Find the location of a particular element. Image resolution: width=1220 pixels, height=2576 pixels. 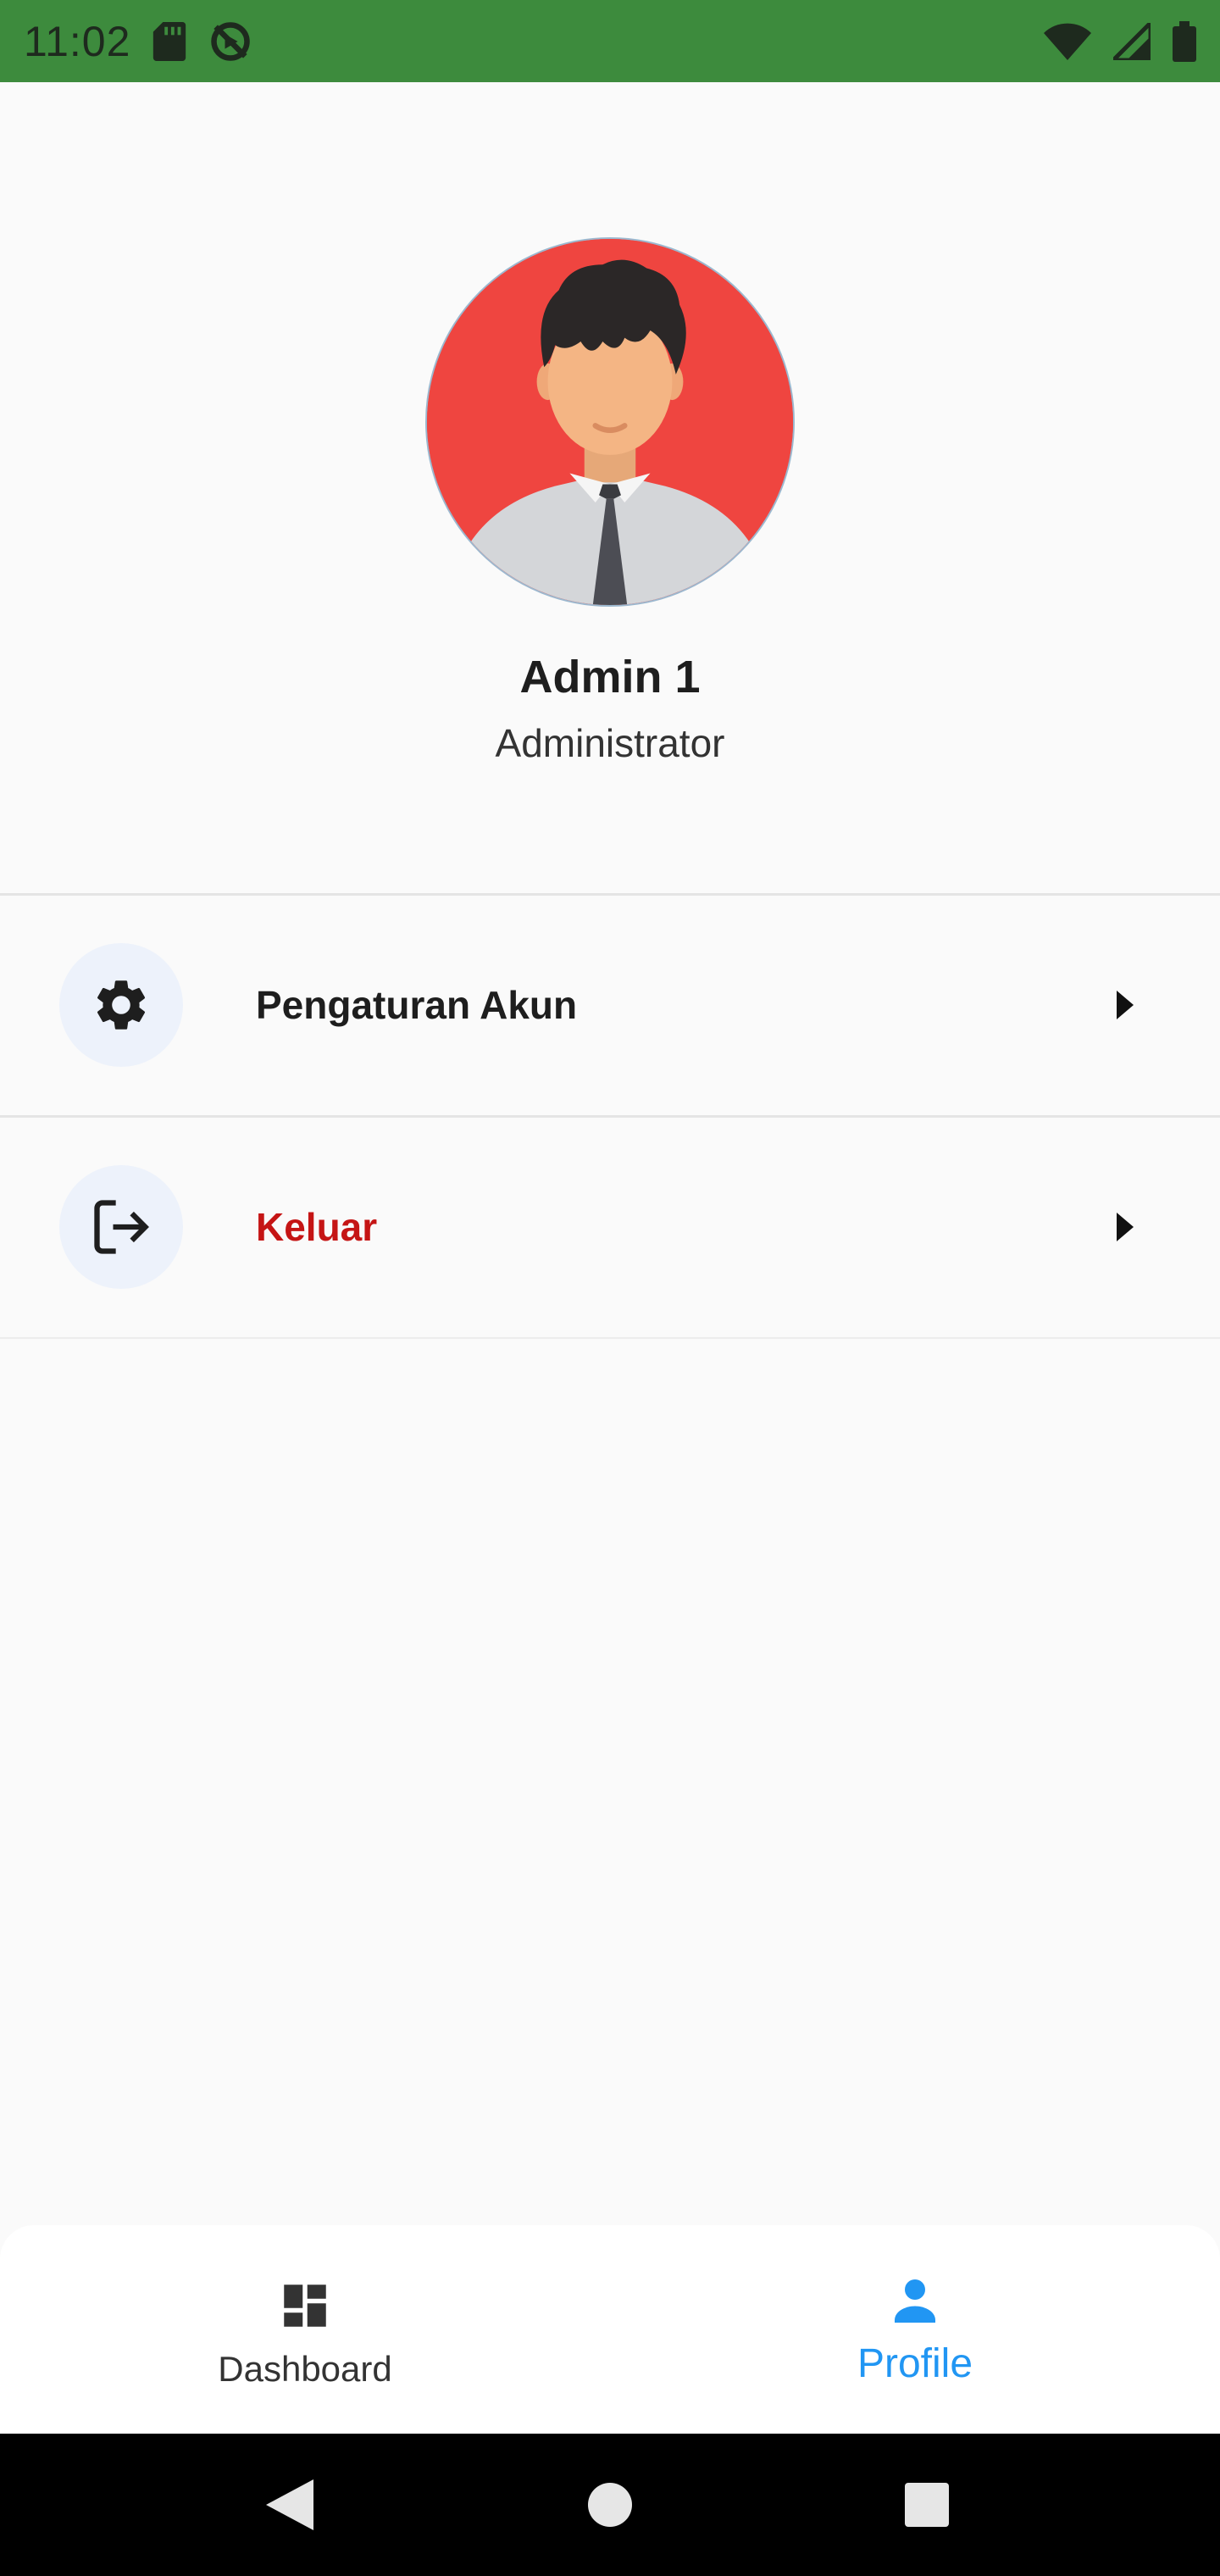

nav-item-profile: Profile is located at coordinates (915, 2329).